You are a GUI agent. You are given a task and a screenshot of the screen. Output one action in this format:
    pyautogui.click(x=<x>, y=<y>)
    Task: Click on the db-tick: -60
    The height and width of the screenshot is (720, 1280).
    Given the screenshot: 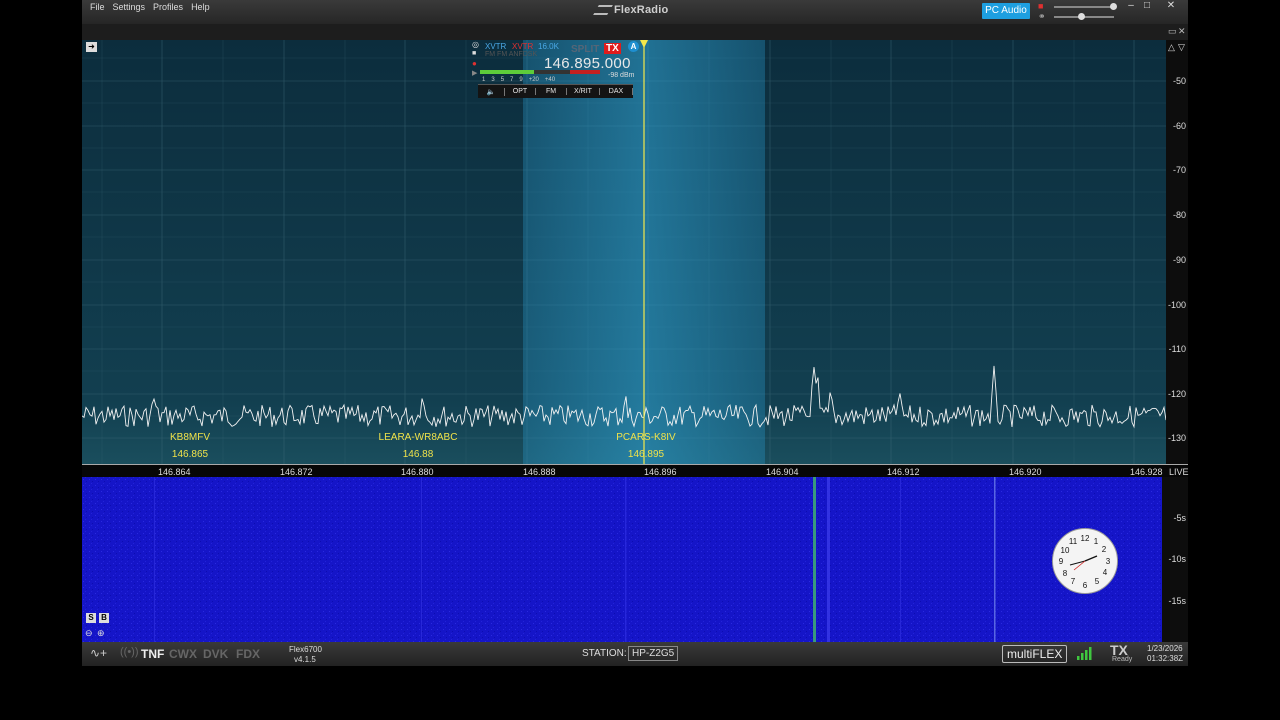 What is the action you would take?
    pyautogui.click(x=1179, y=126)
    